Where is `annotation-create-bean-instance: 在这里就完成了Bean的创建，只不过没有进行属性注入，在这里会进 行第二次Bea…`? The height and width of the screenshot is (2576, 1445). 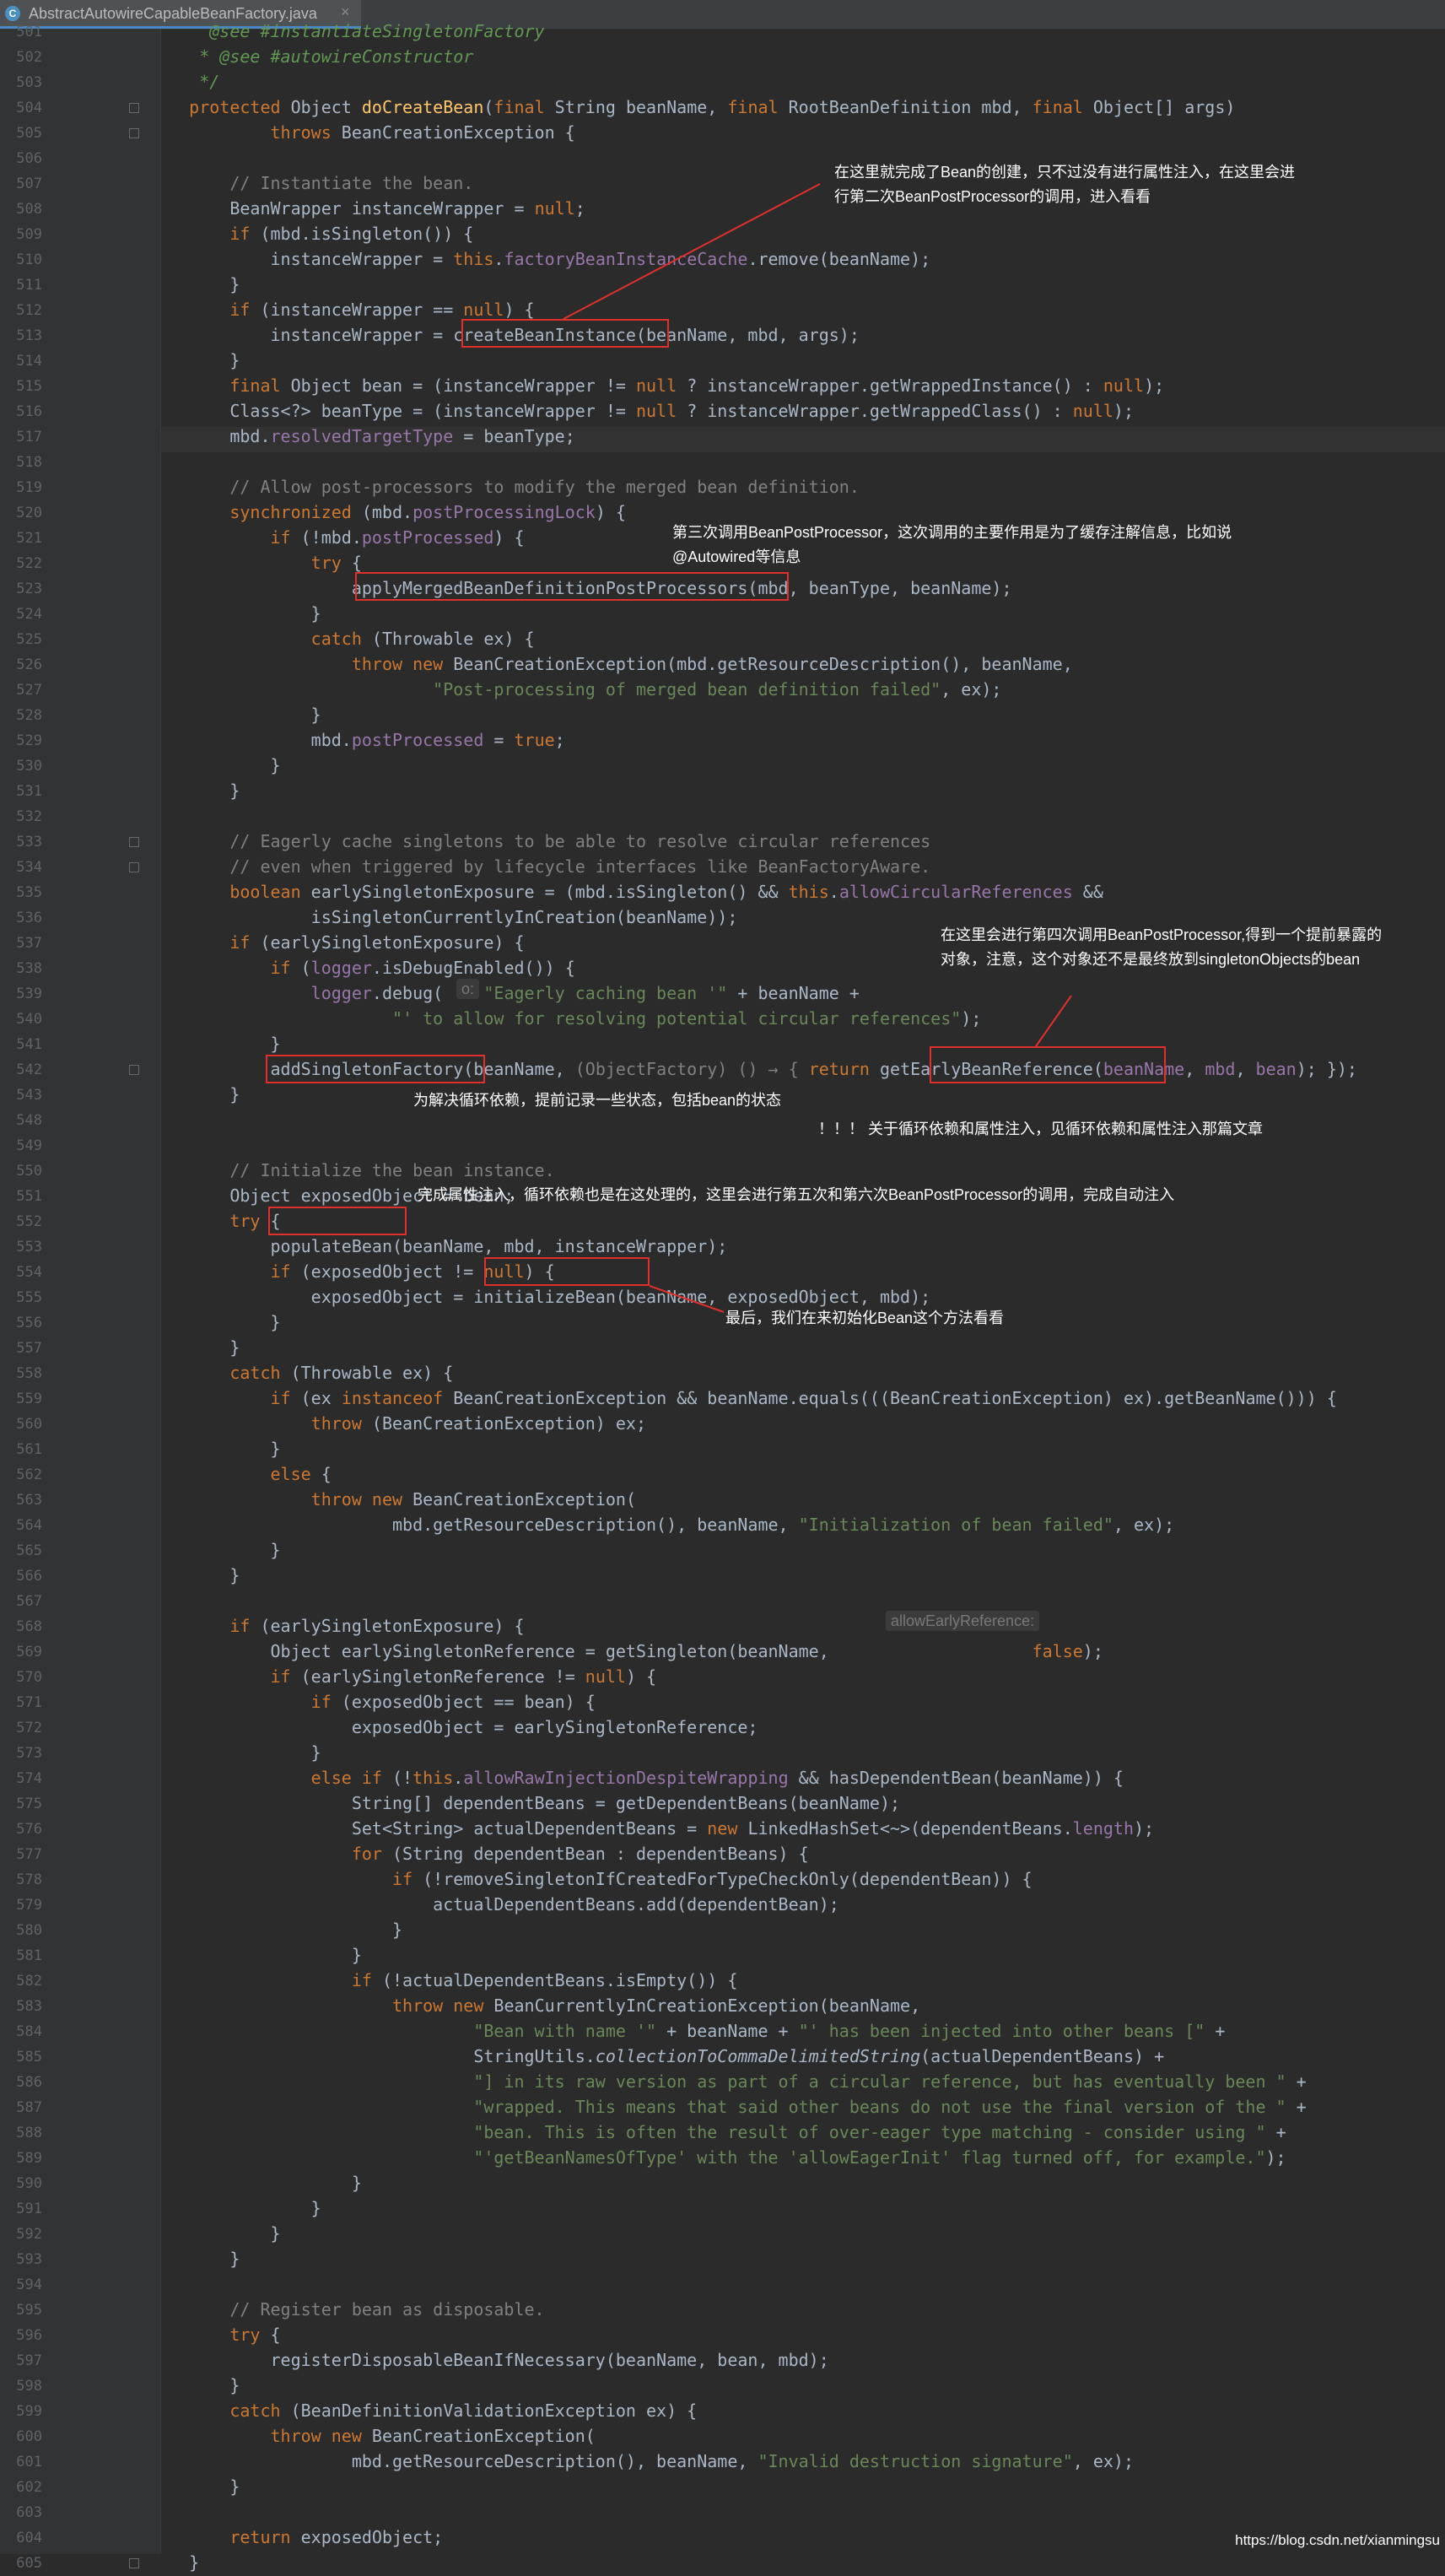
annotation-create-bean-instance: 在这里就完成了Bean的创建，只不过没有进行属性注入，在这里会进 行第二次Bea… is located at coordinates (1064, 184).